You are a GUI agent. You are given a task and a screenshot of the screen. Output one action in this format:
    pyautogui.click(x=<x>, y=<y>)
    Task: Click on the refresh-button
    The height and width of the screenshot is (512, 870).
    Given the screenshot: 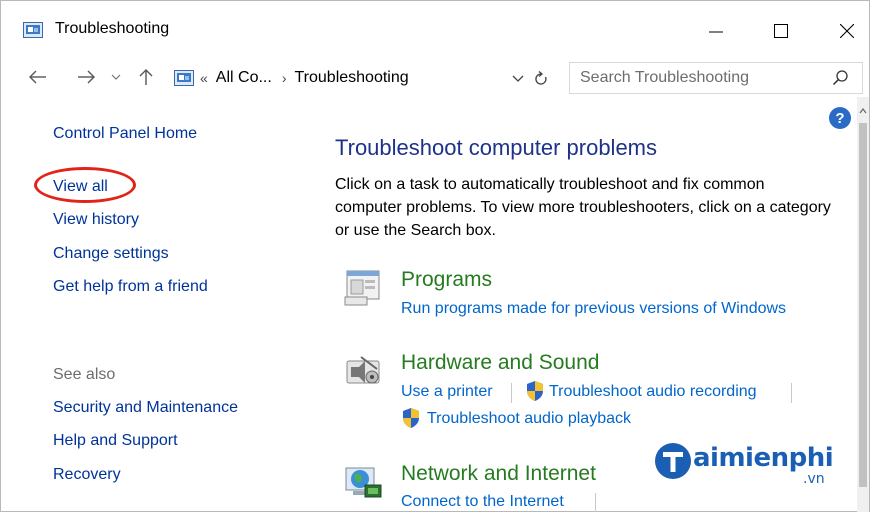 What is the action you would take?
    pyautogui.click(x=541, y=79)
    